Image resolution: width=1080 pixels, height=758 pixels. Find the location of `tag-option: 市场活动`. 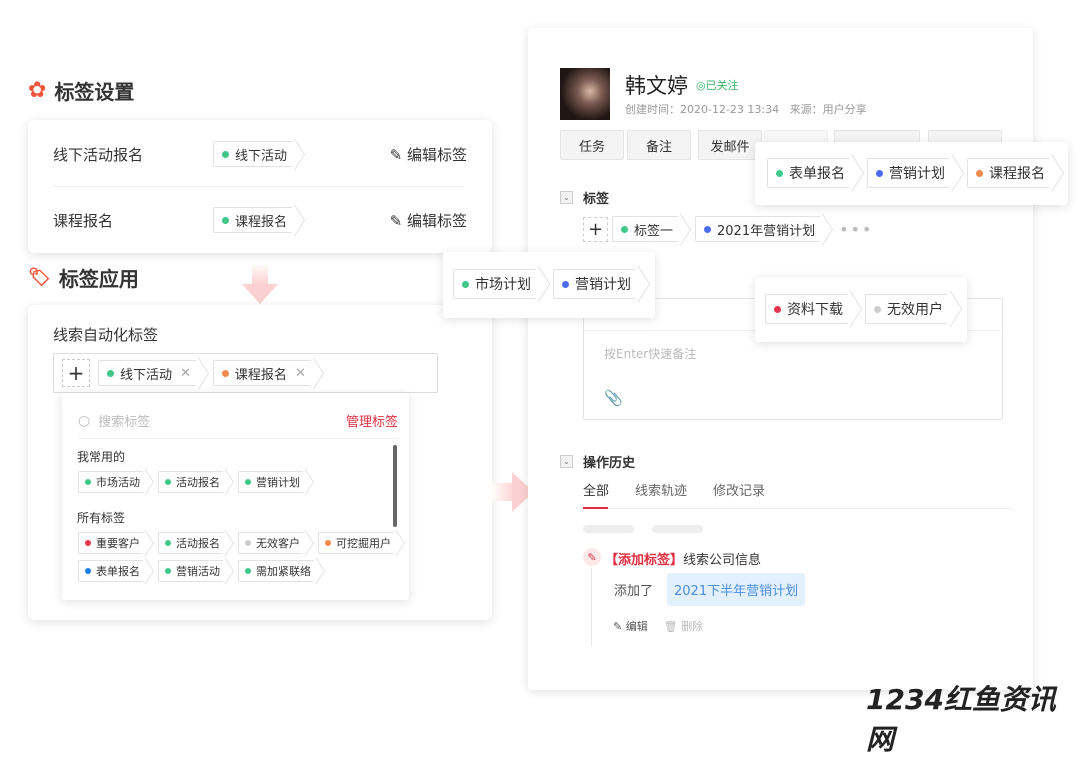

tag-option: 市场活动 is located at coordinates (112, 482).